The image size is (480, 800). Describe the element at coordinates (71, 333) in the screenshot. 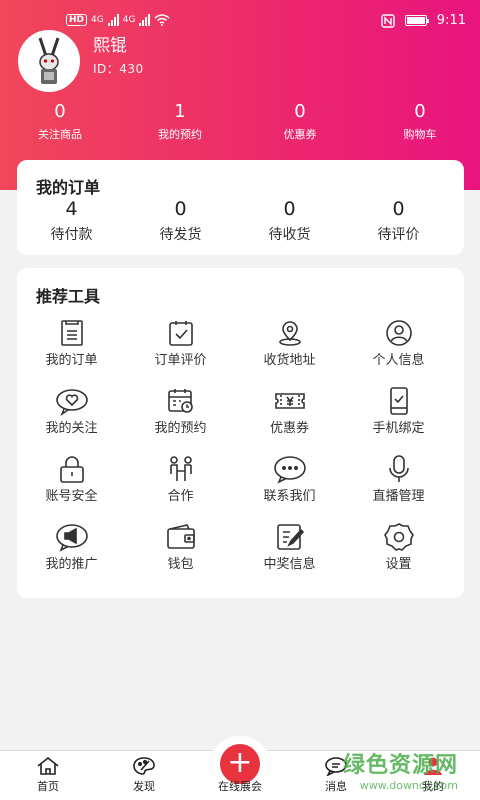

I see `order-list-icon` at that location.